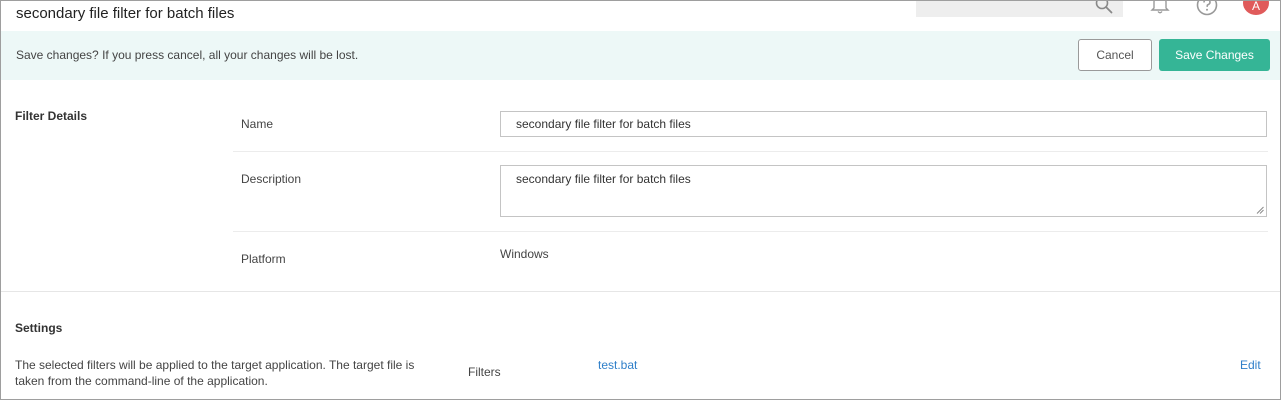  Describe the element at coordinates (883, 191) in the screenshot. I see `description-field: secondary file filter for batch files` at that location.